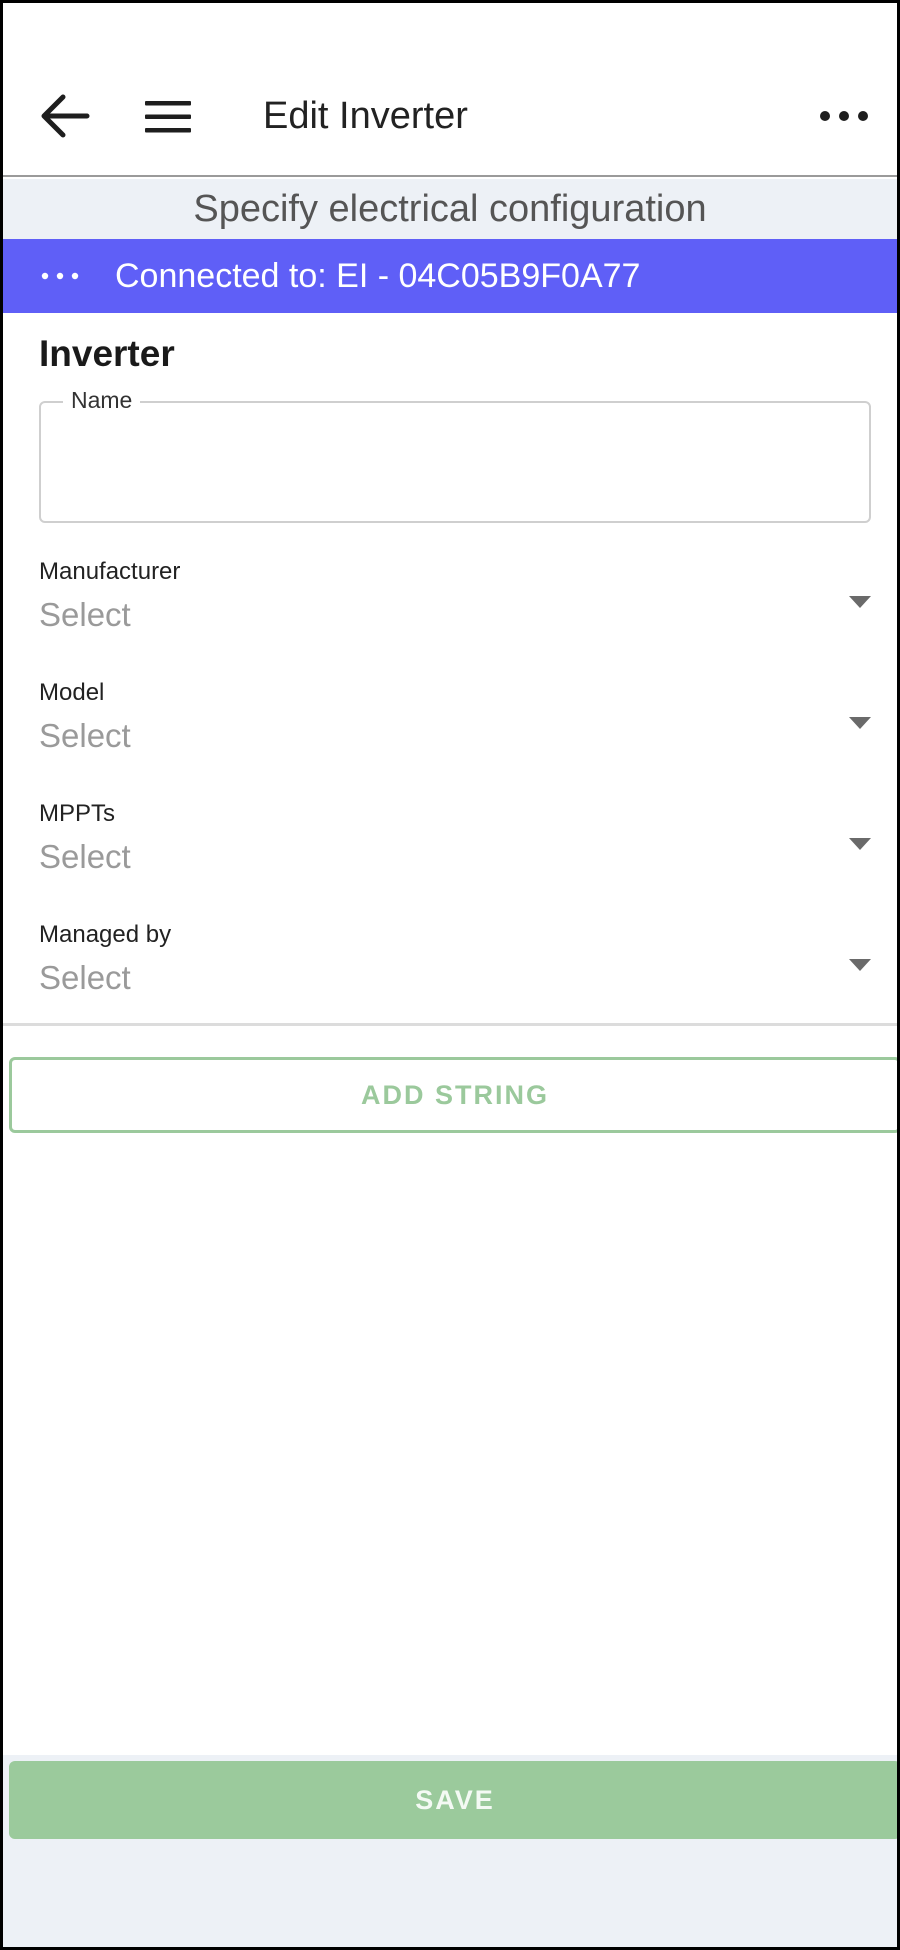  Describe the element at coordinates (455, 976) in the screenshot. I see `managed-by-select: Managed by Select` at that location.